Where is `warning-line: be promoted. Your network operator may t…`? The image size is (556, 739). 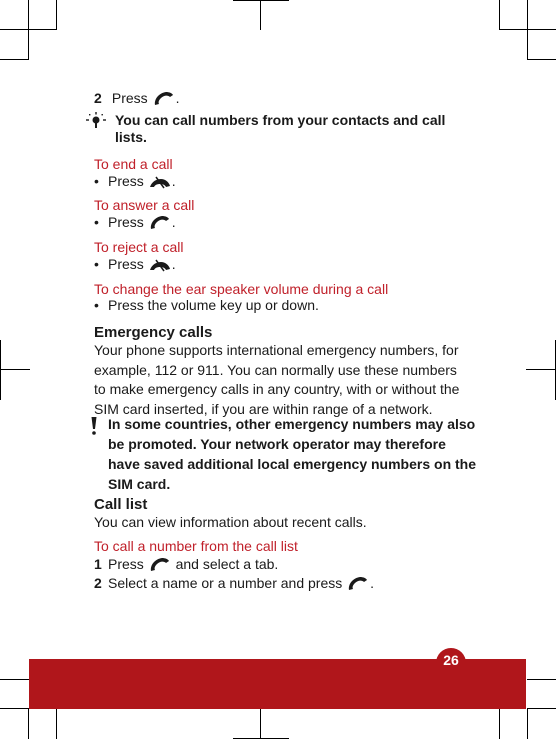
warning-line: be promoted. Your network operator may t… is located at coordinates (277, 444).